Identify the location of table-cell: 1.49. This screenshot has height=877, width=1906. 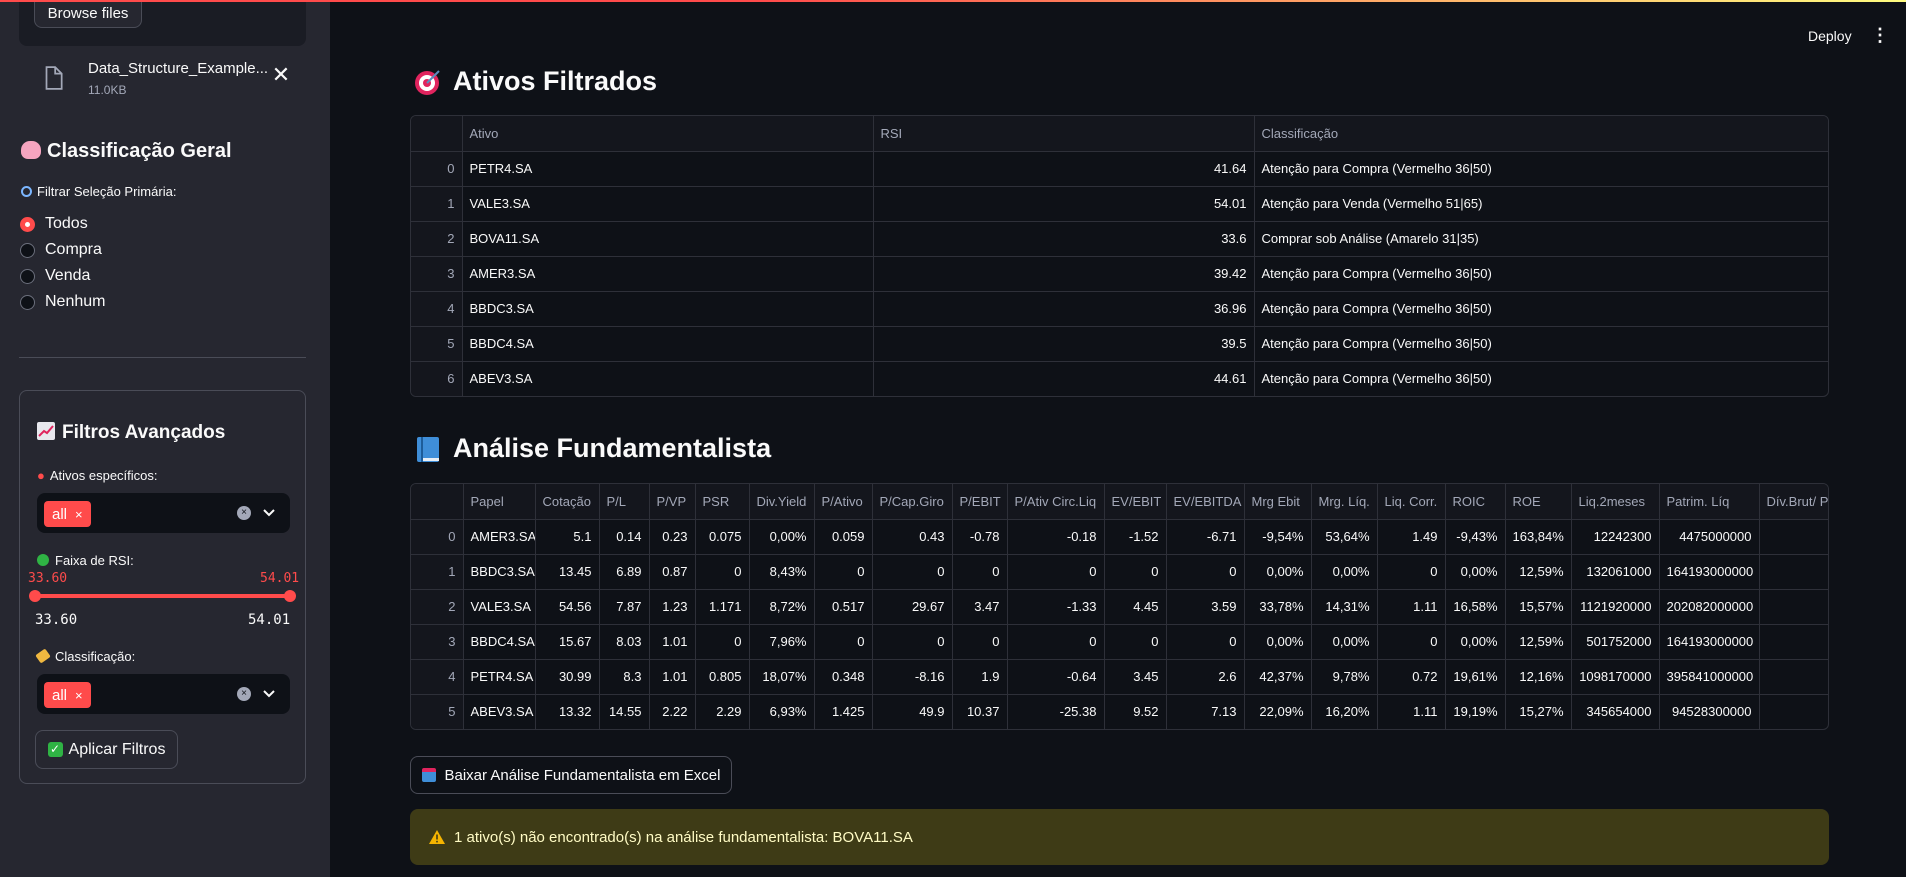
(1411, 537).